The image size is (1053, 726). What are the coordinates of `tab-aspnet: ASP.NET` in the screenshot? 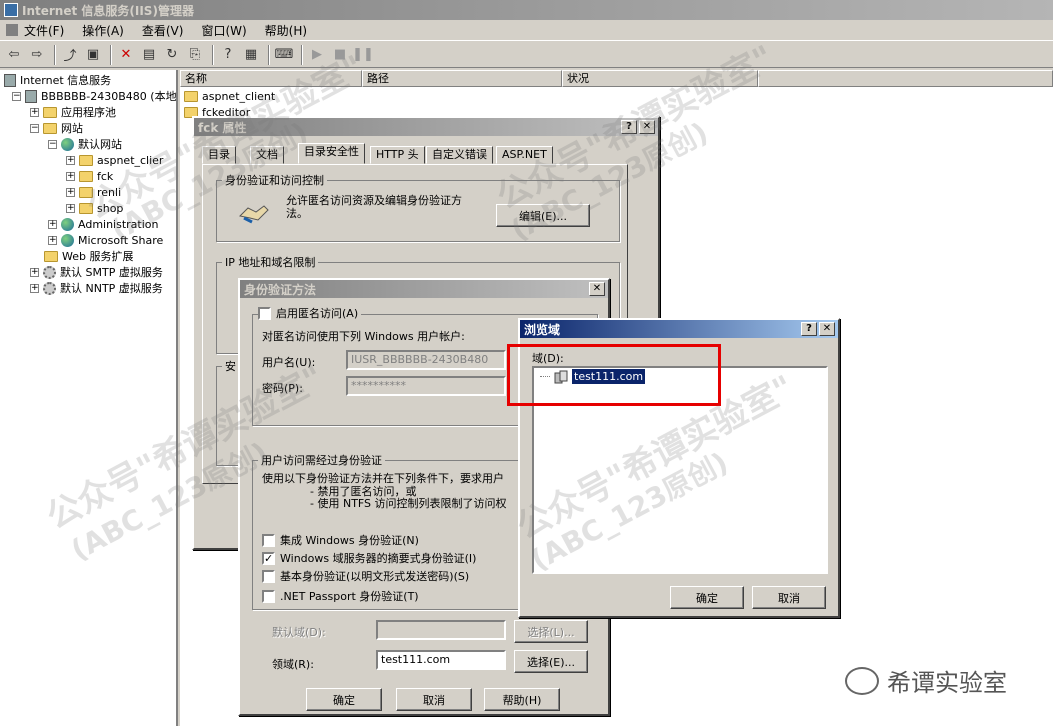 It's located at (524, 155).